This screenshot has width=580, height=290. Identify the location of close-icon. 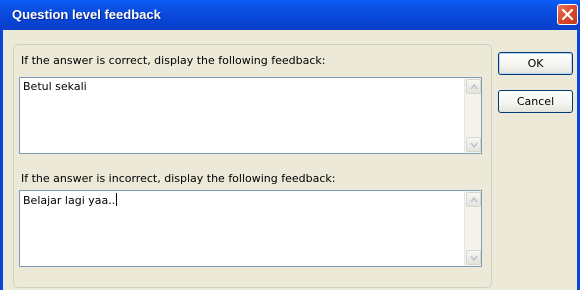
(567, 14).